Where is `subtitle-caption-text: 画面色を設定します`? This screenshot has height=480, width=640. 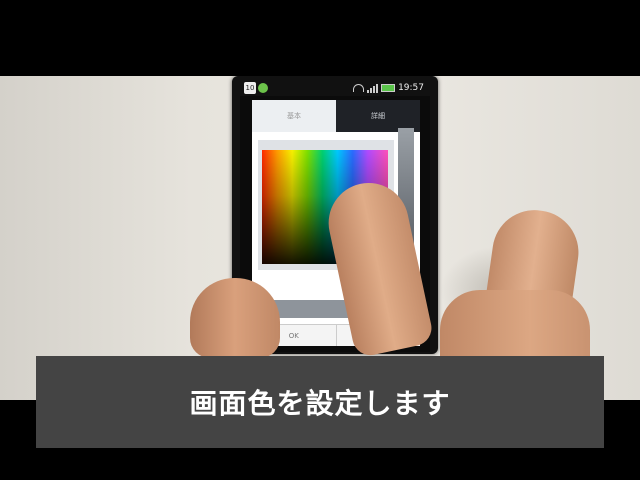 subtitle-caption-text: 画面色を設定します is located at coordinates (320, 403).